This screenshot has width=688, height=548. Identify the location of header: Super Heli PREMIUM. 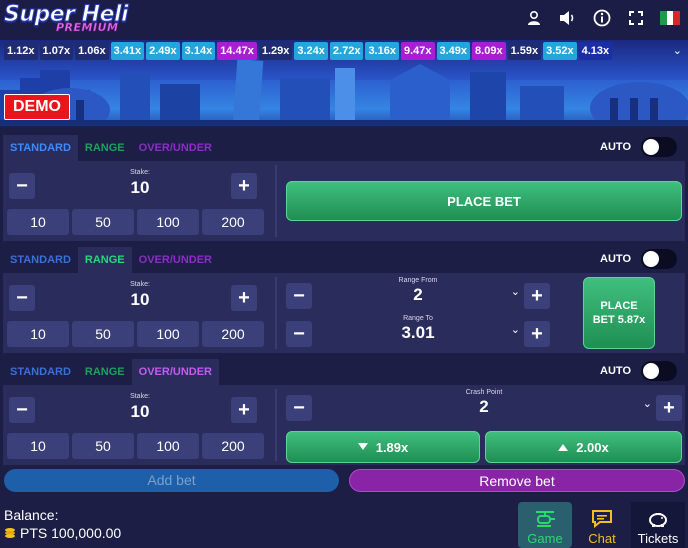
(344, 20).